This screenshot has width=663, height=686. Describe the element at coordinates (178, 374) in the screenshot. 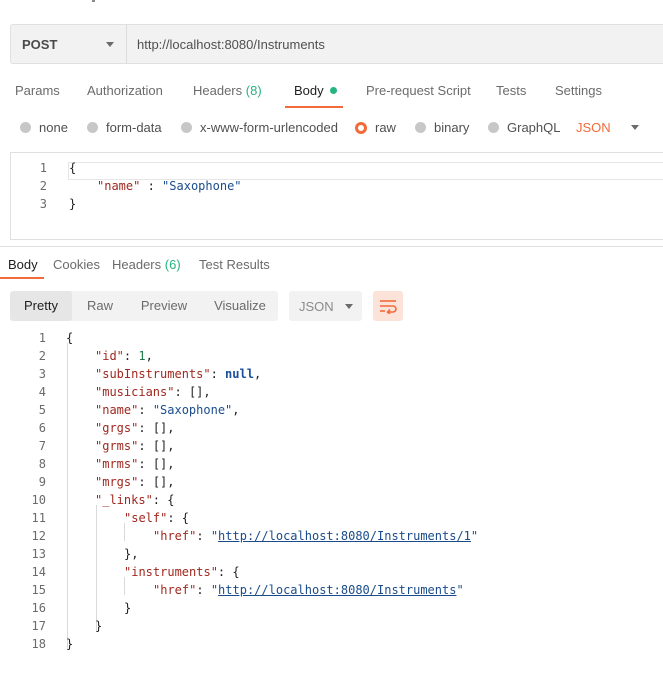

I see `code-line: "subInstruments": null,` at that location.